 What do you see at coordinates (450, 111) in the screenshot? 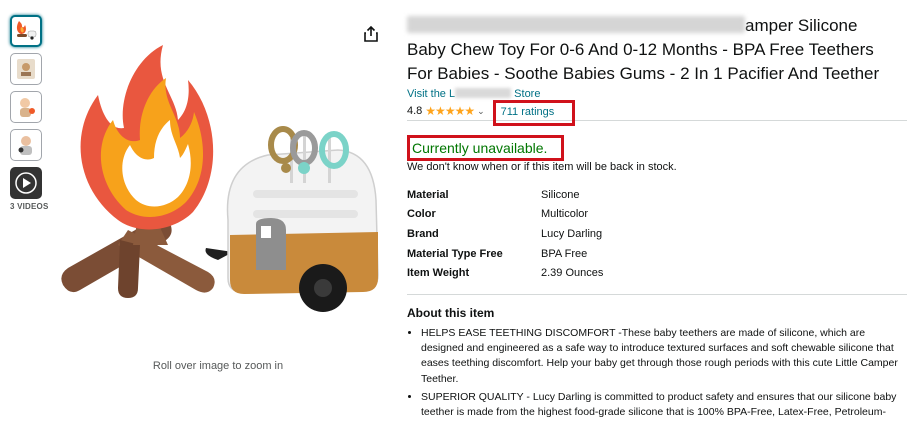
I see `star-rating: ★★★★★` at bounding box center [450, 111].